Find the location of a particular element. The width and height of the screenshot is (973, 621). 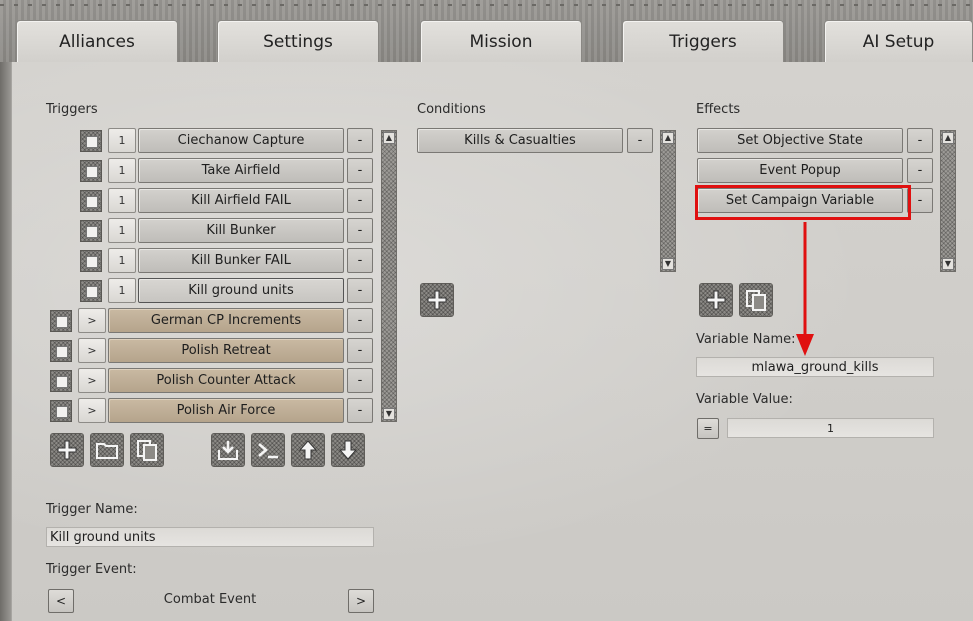

arrow-up-icon is located at coordinates (308, 450).